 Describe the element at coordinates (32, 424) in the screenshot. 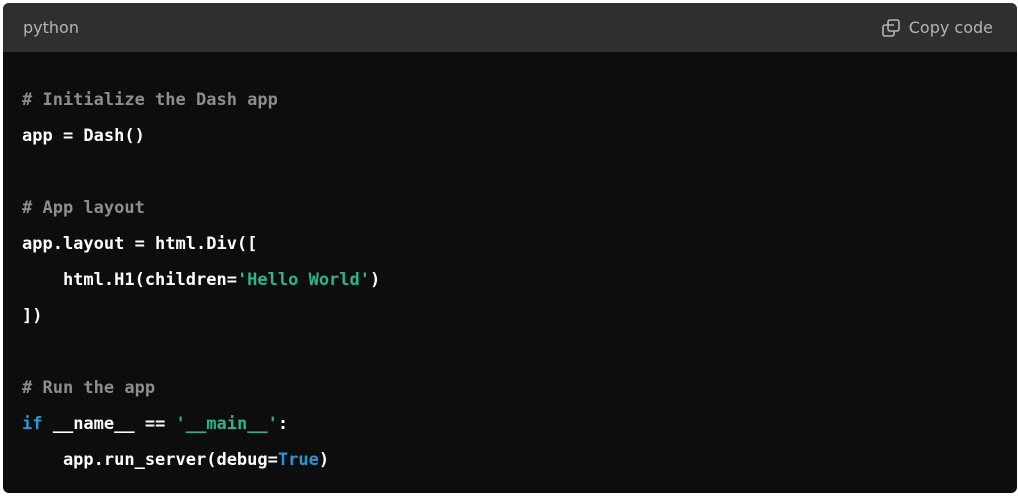

I see `code-keyword: if` at that location.